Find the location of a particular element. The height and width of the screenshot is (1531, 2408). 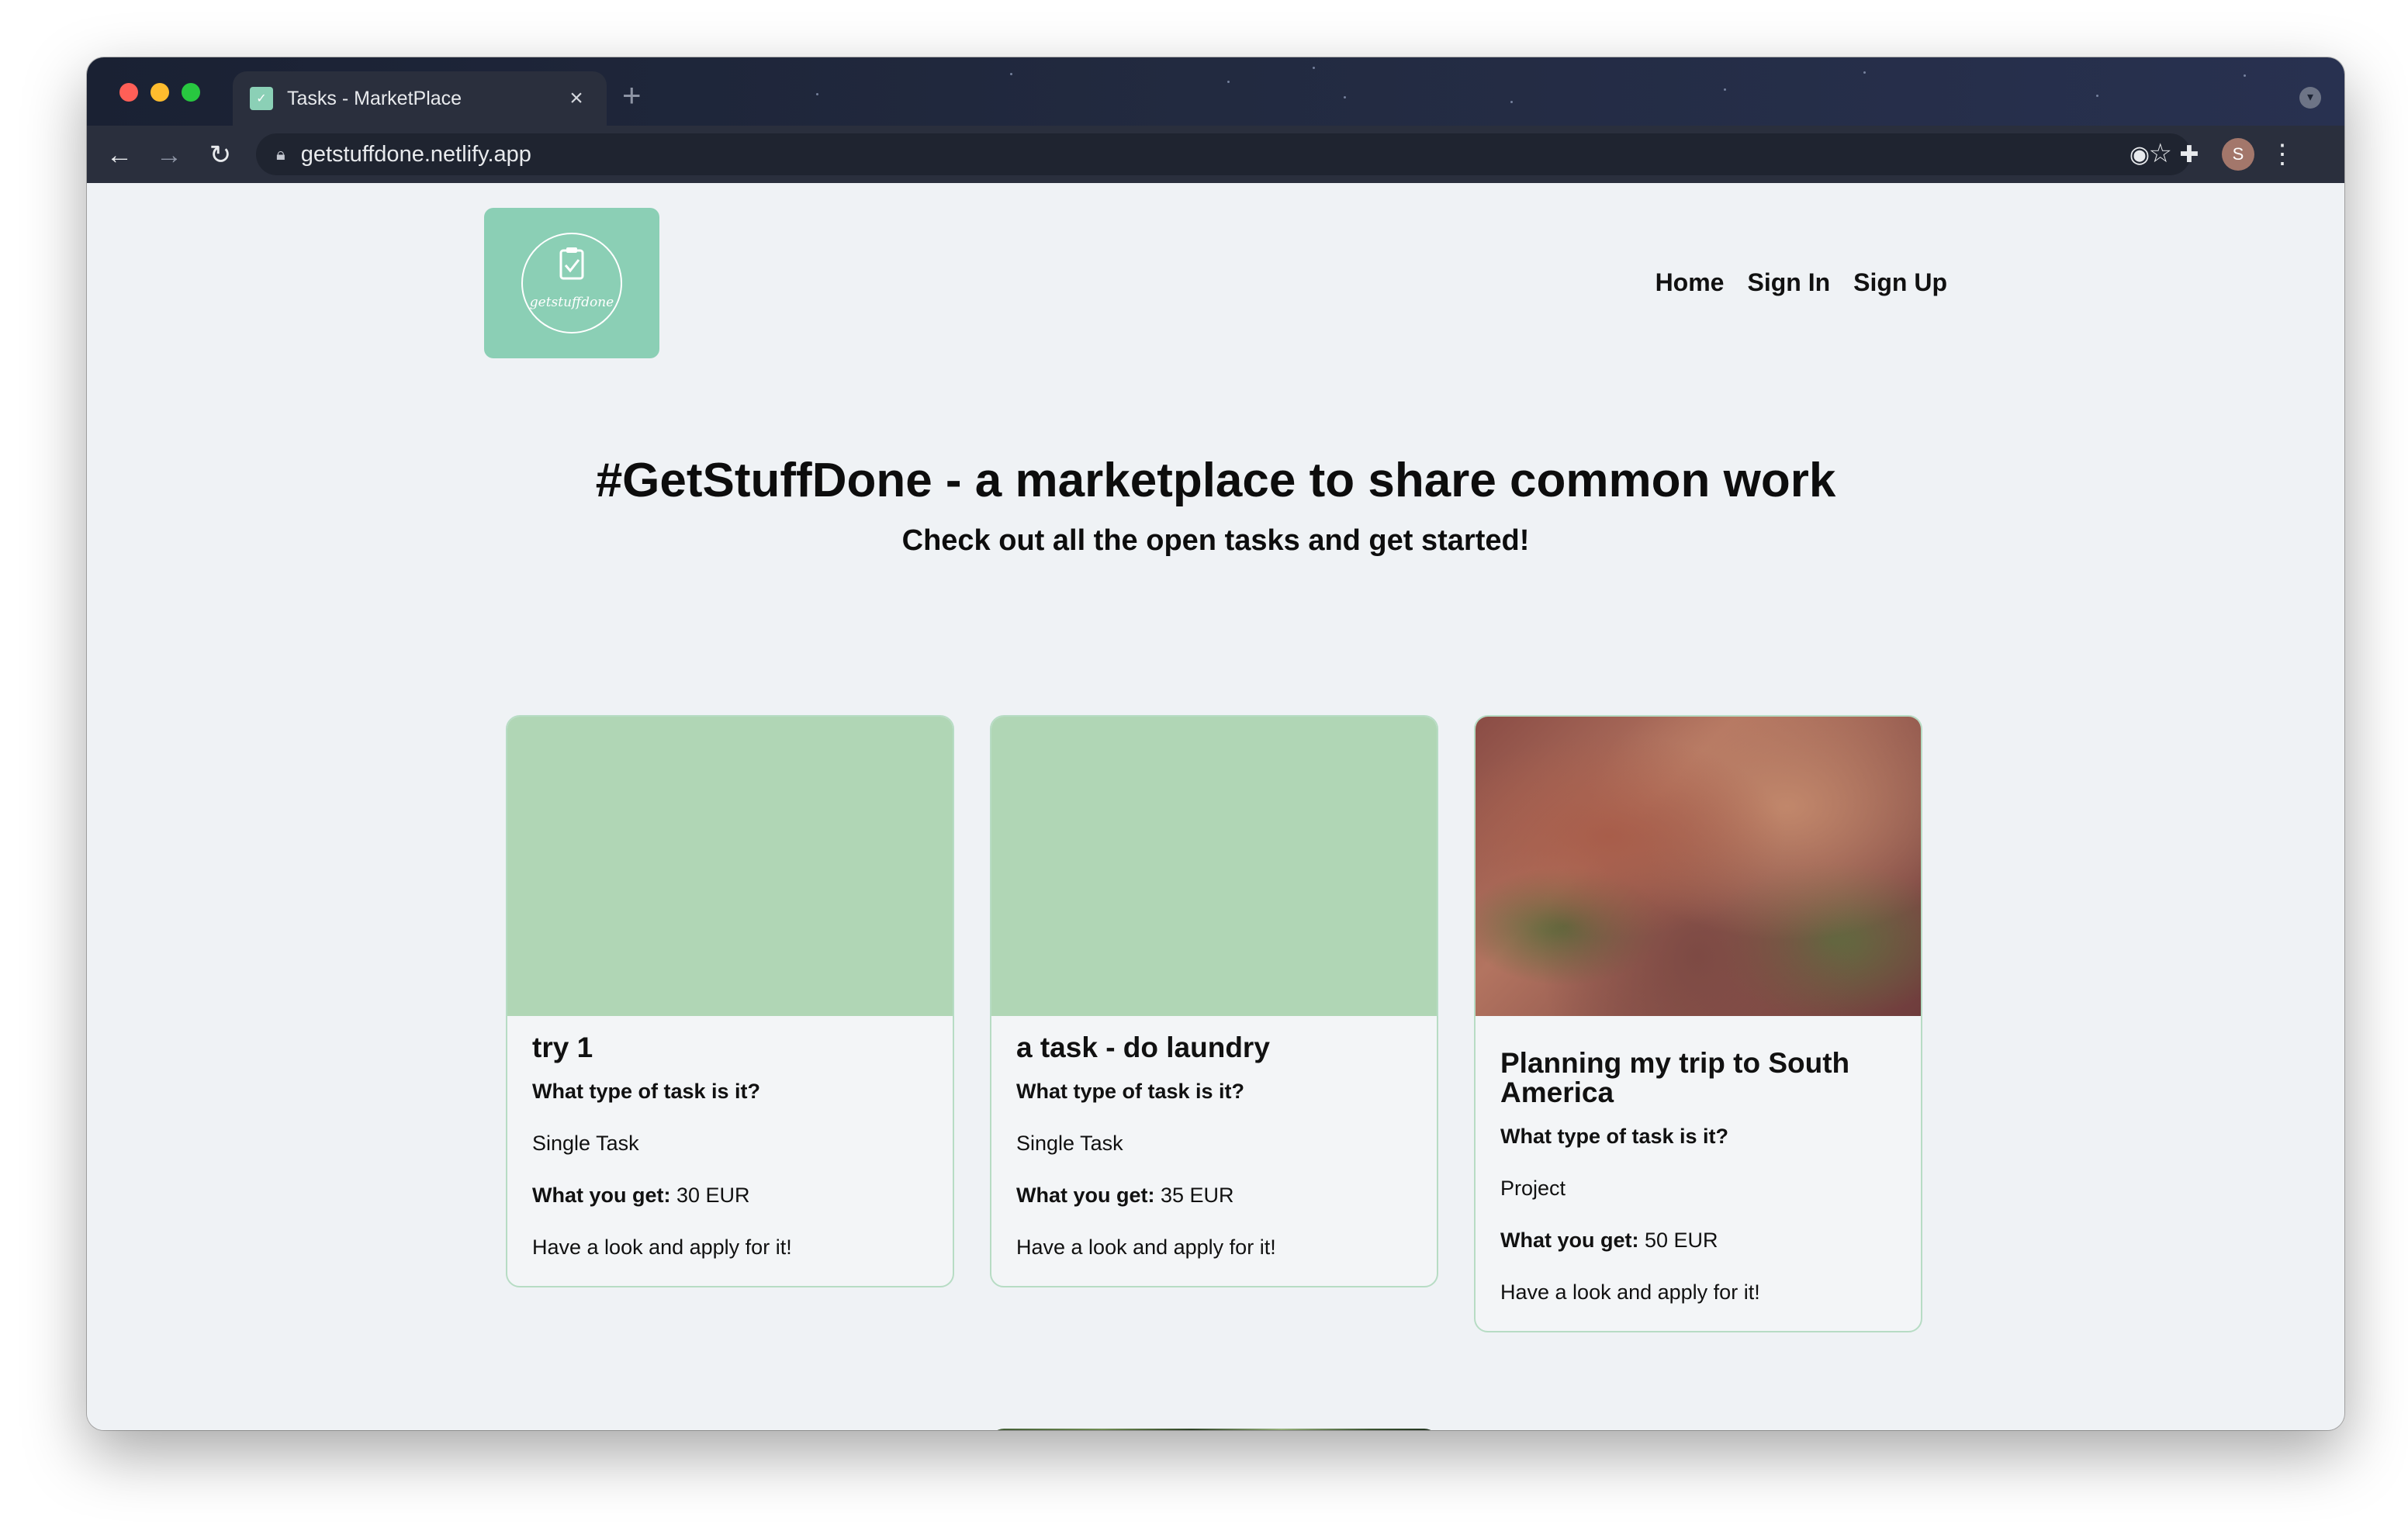

nav-sign-in-link: Sign In is located at coordinates (1789, 282).